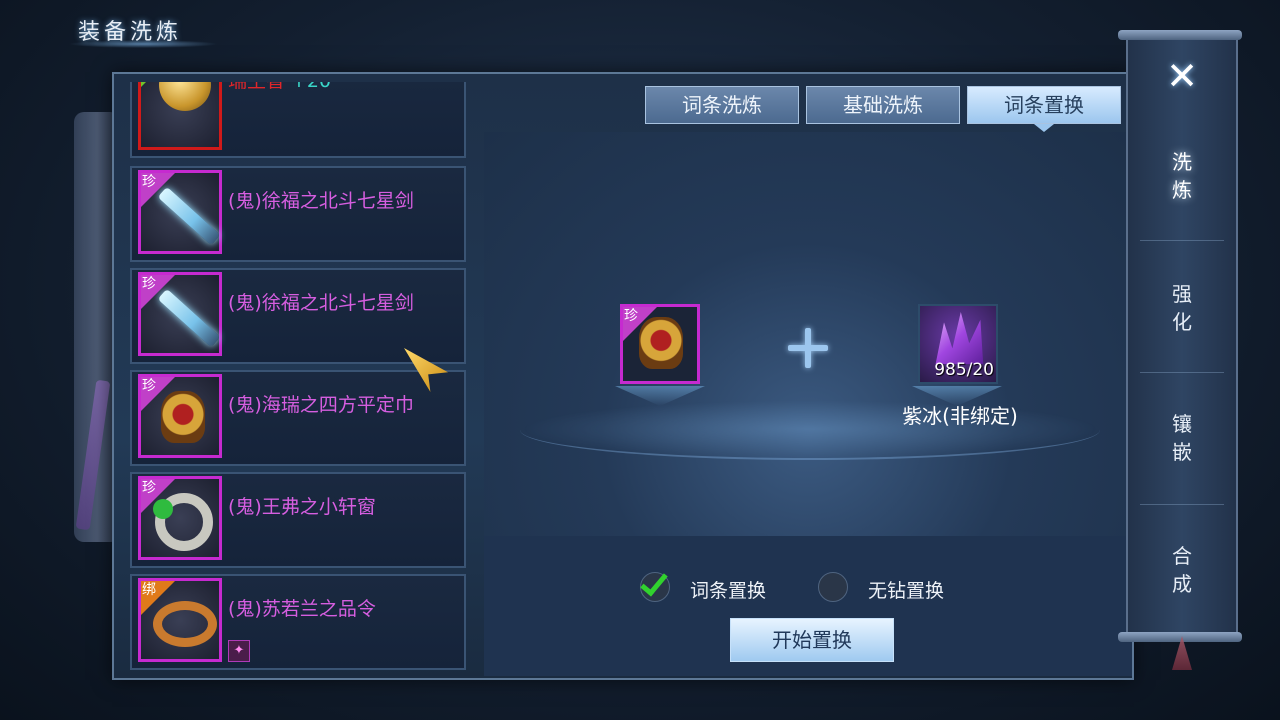  What do you see at coordinates (298, 418) in the screenshot?
I see `list-item: 珍 (鬼)海瑞之四方平定巾` at bounding box center [298, 418].